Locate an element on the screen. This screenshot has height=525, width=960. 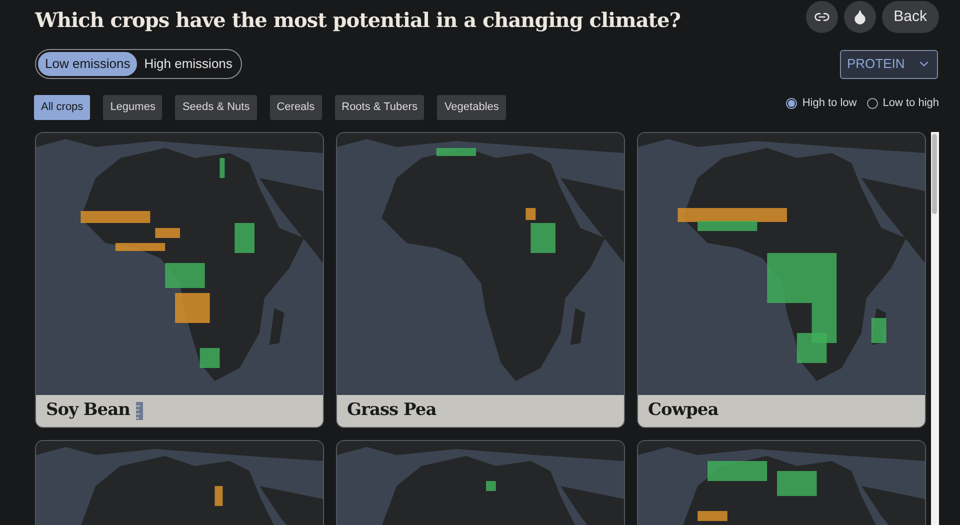
scrollbar is located at coordinates (935, 328).